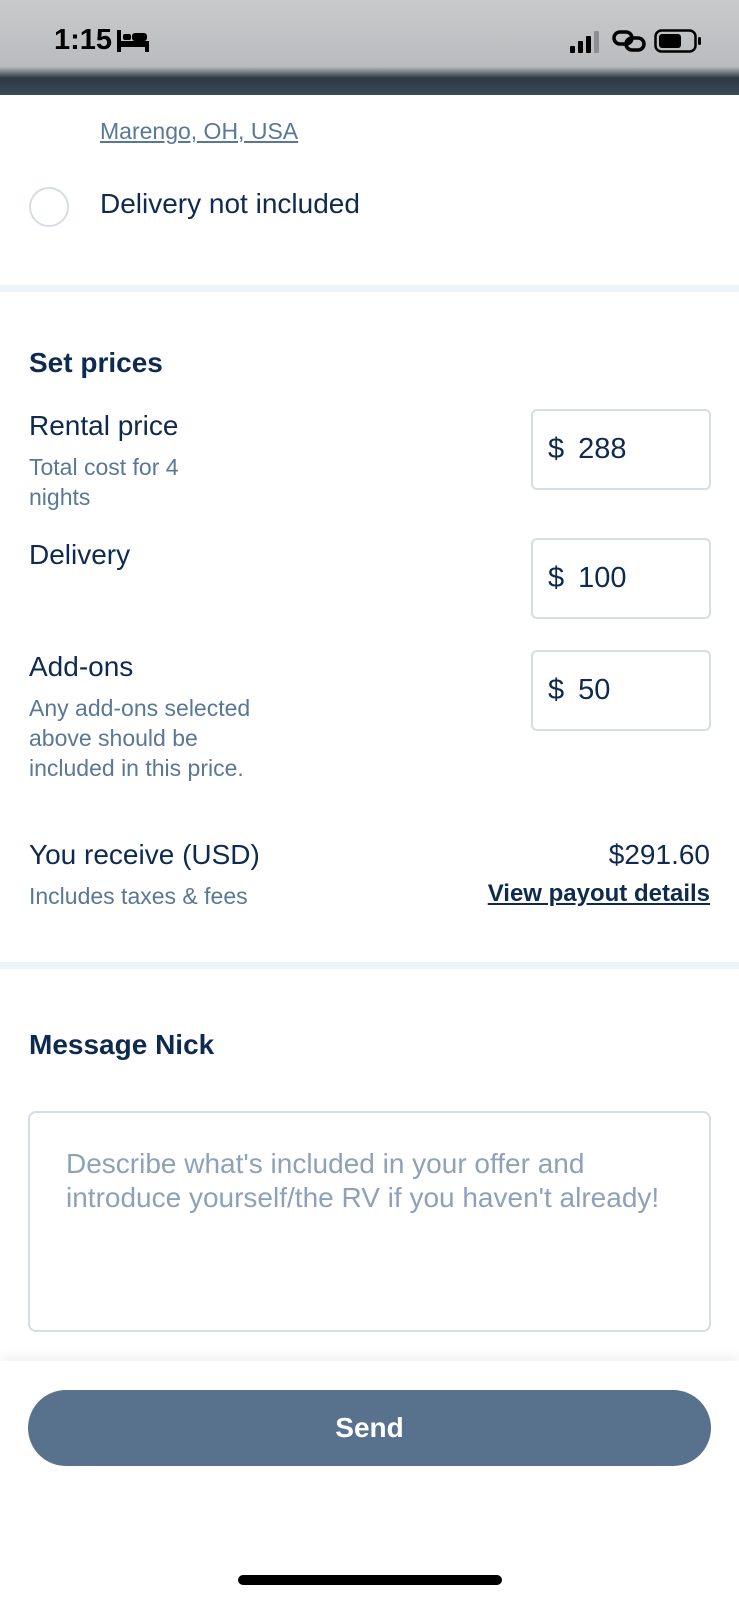 The width and height of the screenshot is (739, 1600). What do you see at coordinates (138, 896) in the screenshot?
I see `you-receive-subtext: Includes taxes & fees` at bounding box center [138, 896].